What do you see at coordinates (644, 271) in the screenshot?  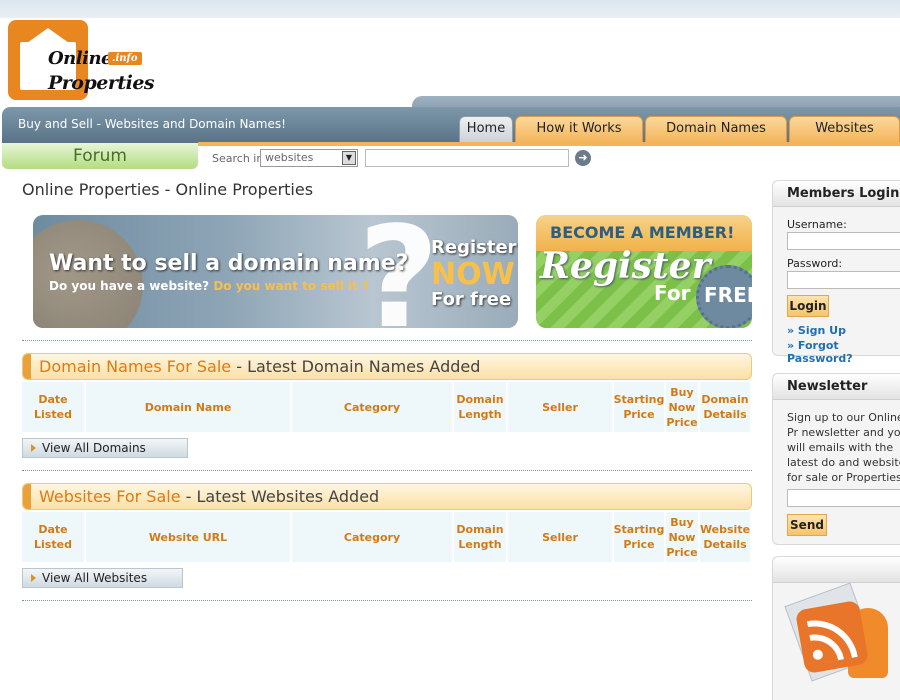 I see `become-member-banner: BECOME A MEMBER! Register For FREE` at bounding box center [644, 271].